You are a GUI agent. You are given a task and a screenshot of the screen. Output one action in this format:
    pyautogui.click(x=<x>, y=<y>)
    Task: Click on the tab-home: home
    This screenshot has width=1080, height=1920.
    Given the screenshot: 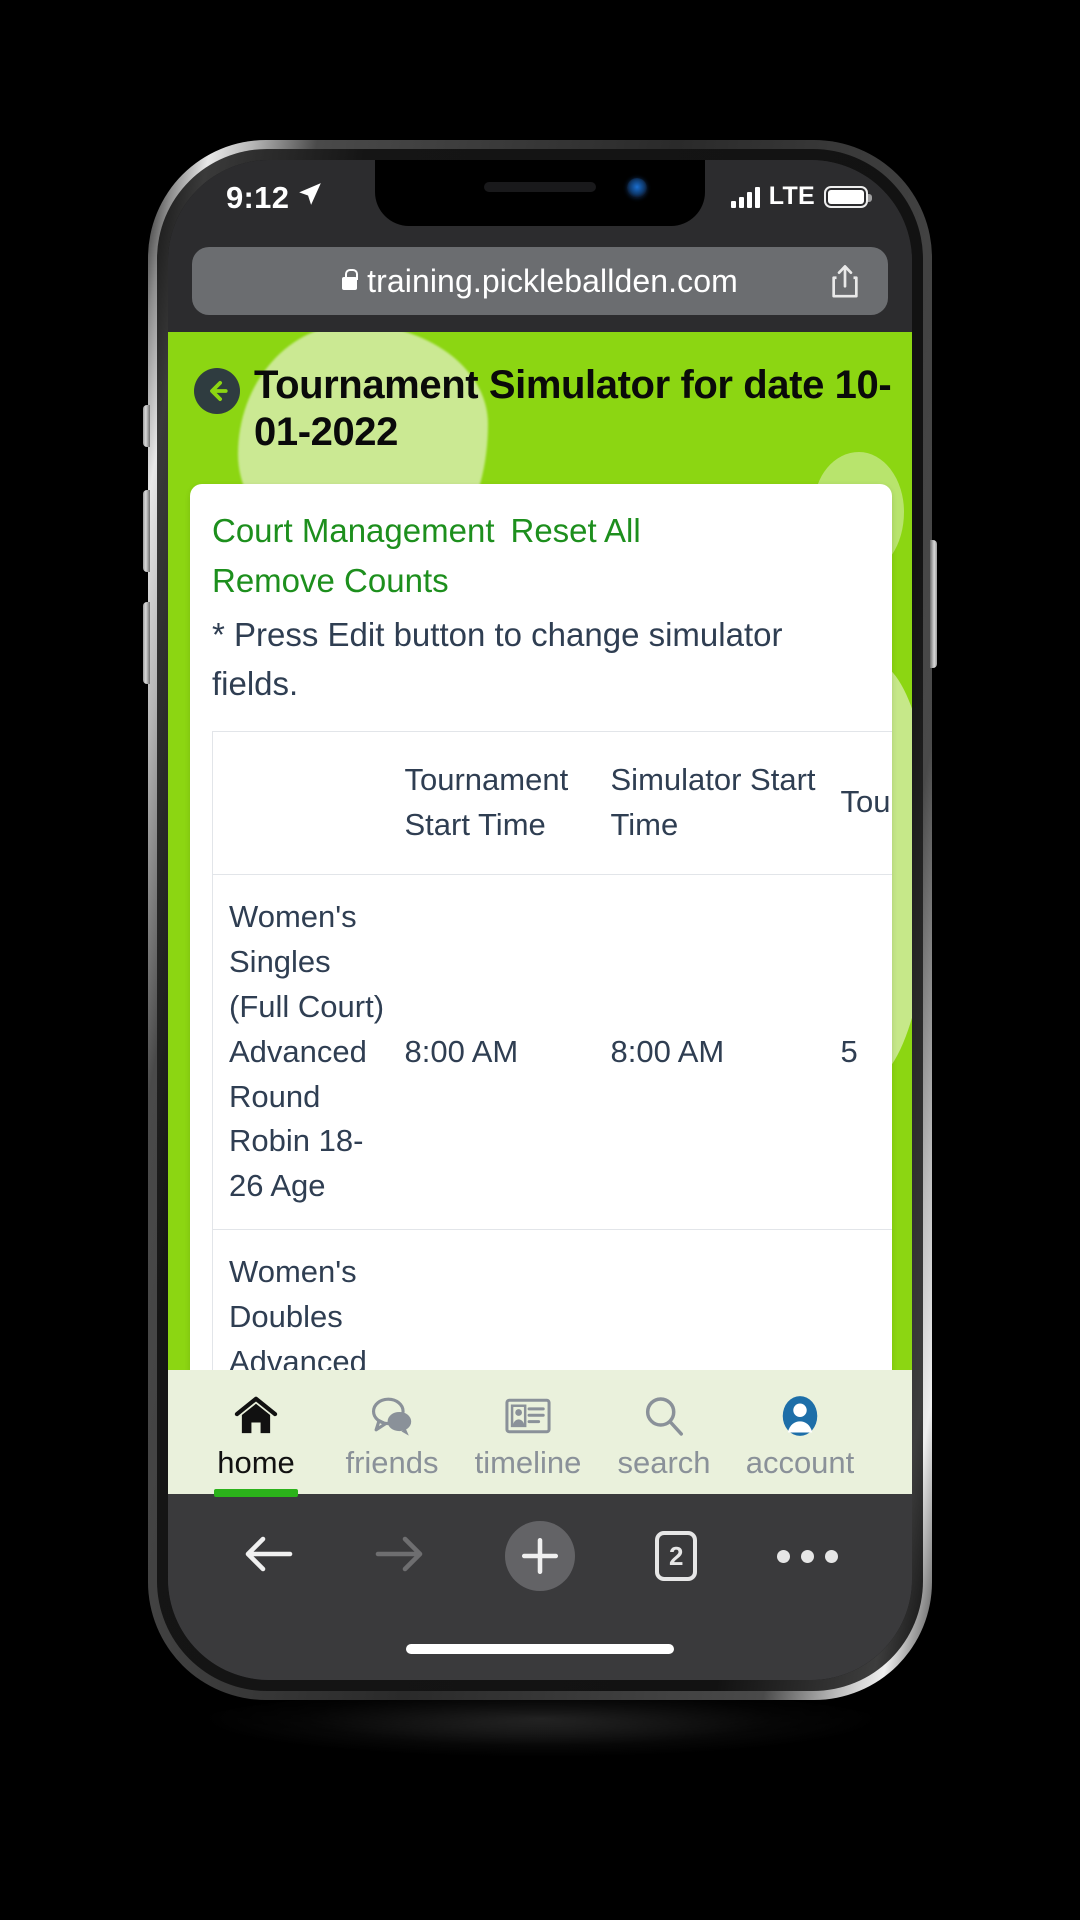 What is the action you would take?
    pyautogui.click(x=256, y=1440)
    